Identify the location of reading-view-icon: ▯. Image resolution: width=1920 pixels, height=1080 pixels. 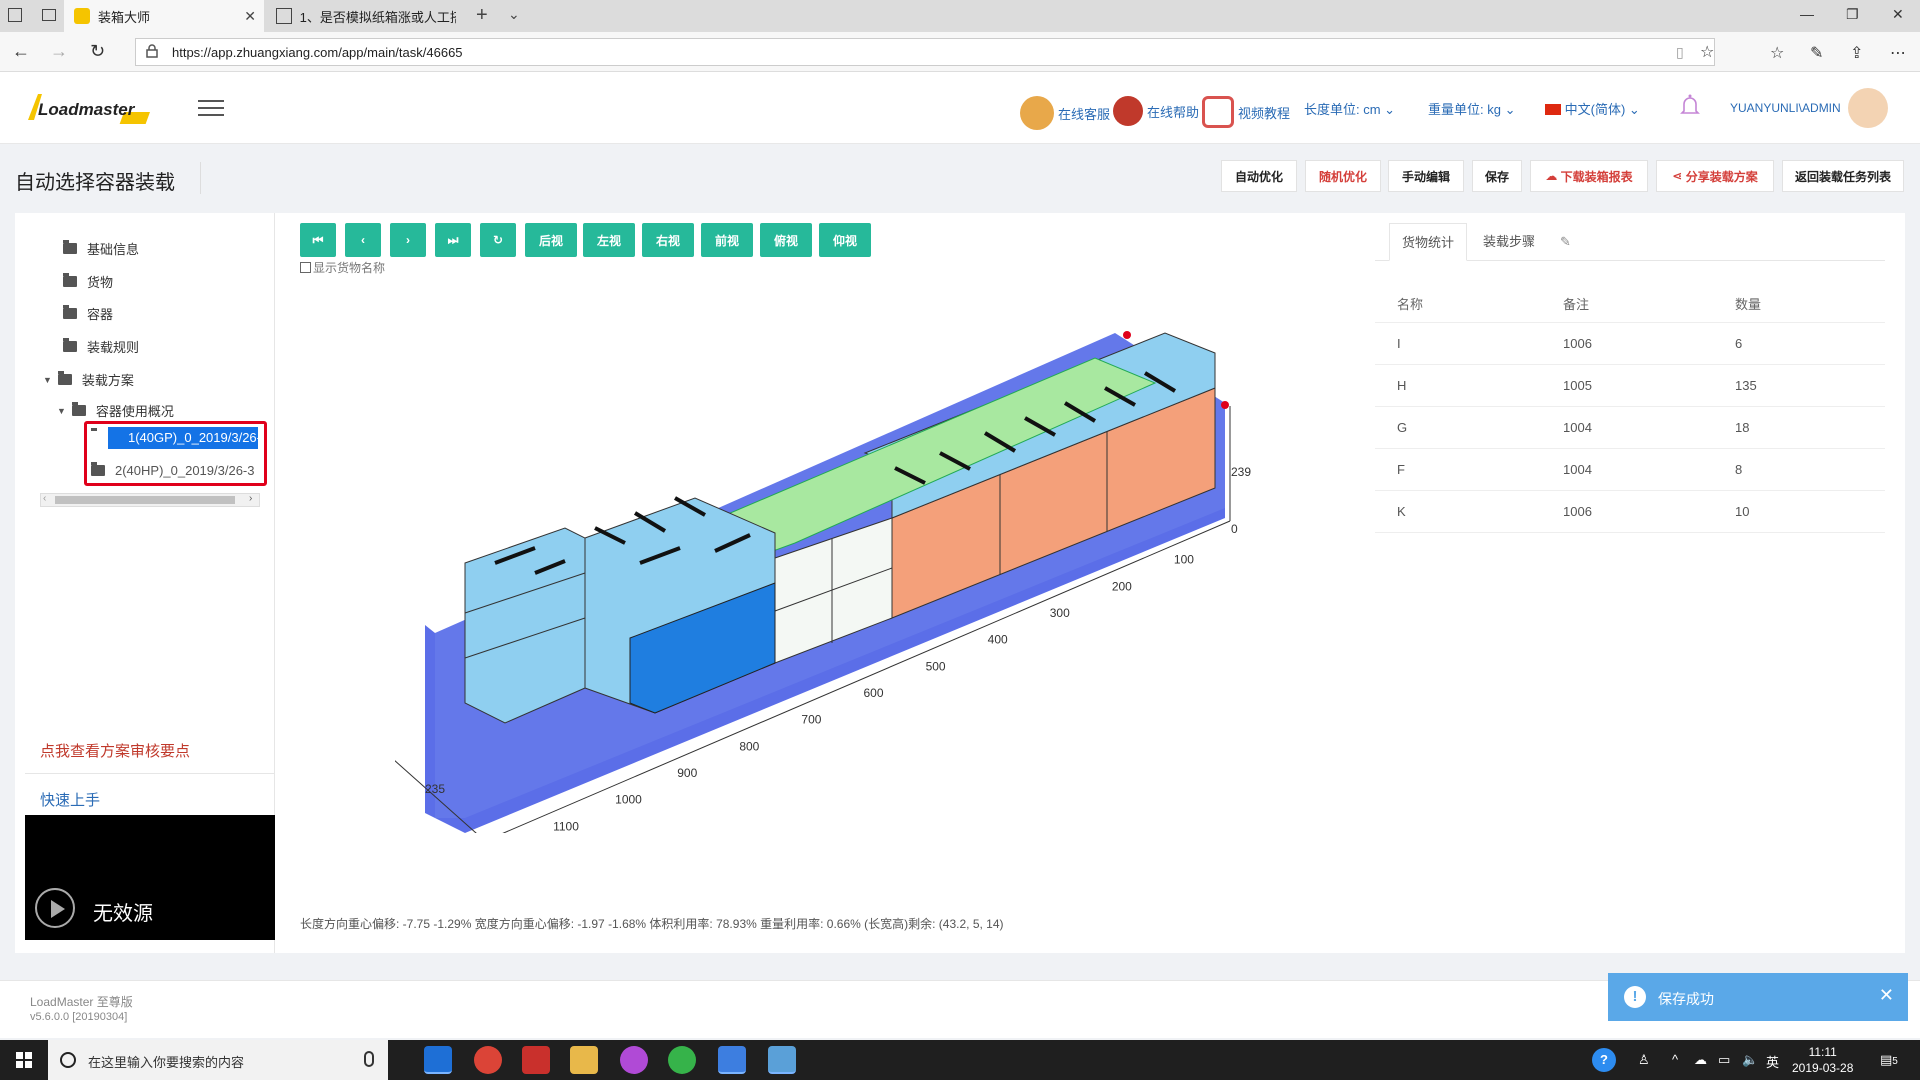
(1680, 52).